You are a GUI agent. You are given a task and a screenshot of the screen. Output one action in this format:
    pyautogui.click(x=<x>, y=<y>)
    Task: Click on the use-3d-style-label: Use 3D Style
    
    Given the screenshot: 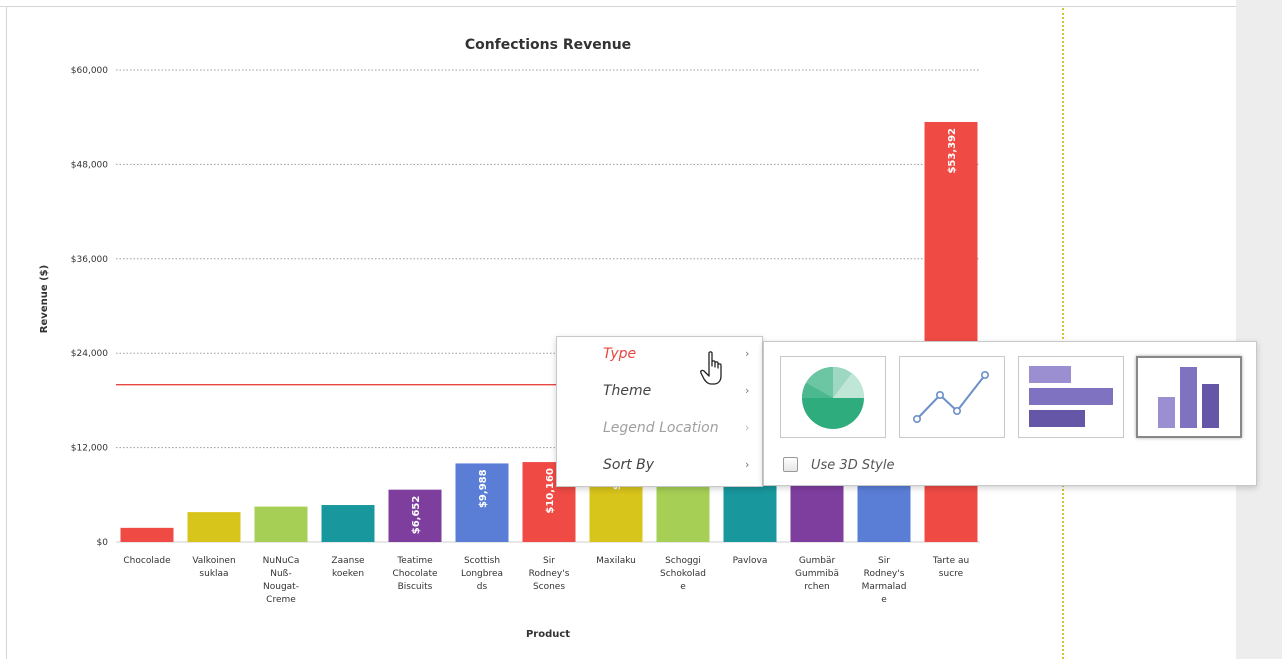 What is the action you would take?
    pyautogui.click(x=853, y=465)
    